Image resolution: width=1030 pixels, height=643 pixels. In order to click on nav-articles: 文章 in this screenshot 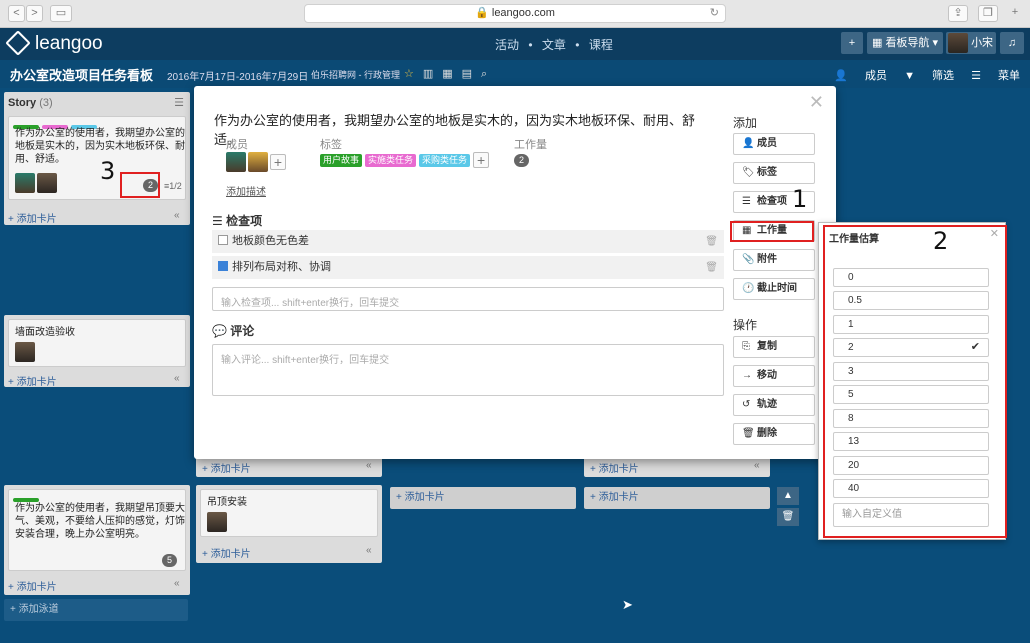, I will do `click(554, 45)`.